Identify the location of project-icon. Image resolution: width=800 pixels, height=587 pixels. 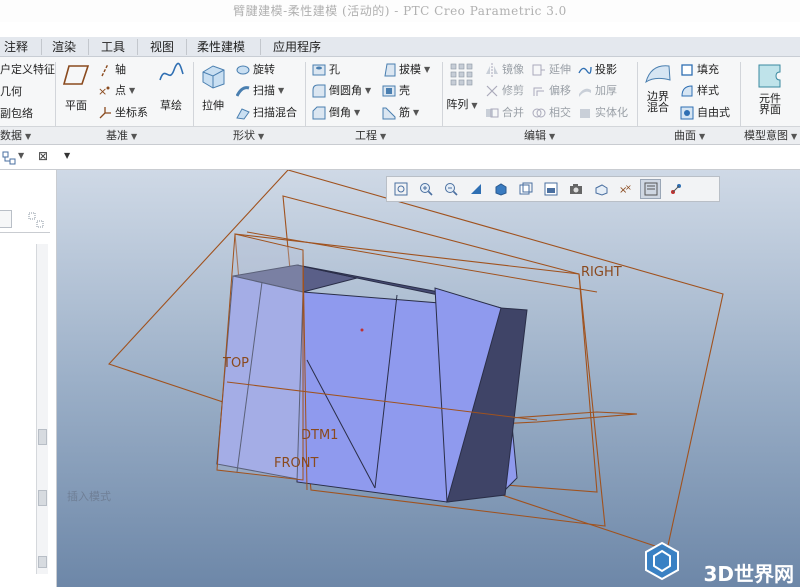
(585, 70).